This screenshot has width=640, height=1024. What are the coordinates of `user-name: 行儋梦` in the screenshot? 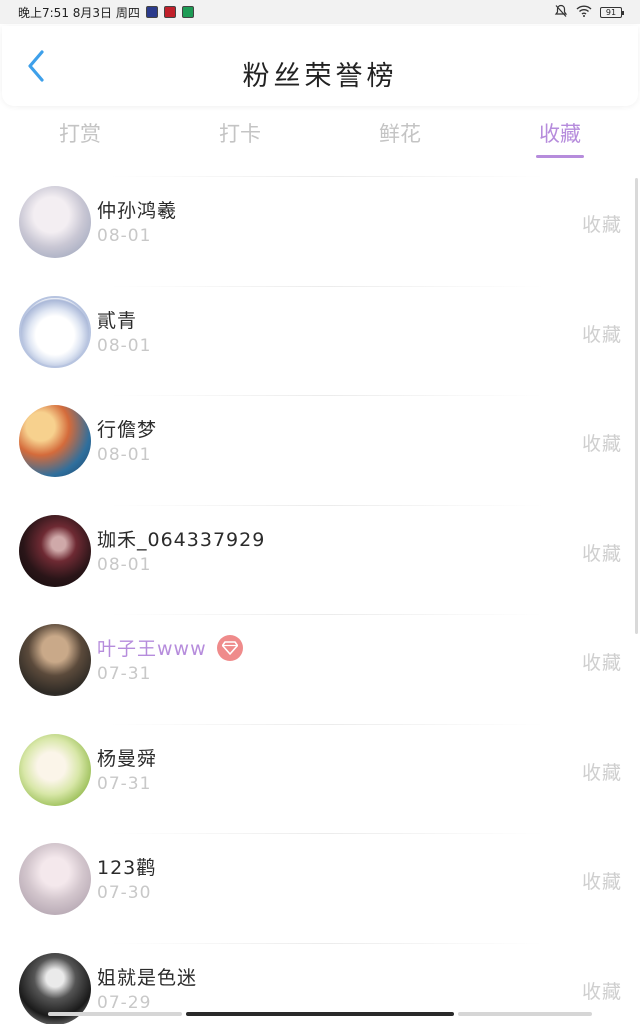 It's located at (127, 428).